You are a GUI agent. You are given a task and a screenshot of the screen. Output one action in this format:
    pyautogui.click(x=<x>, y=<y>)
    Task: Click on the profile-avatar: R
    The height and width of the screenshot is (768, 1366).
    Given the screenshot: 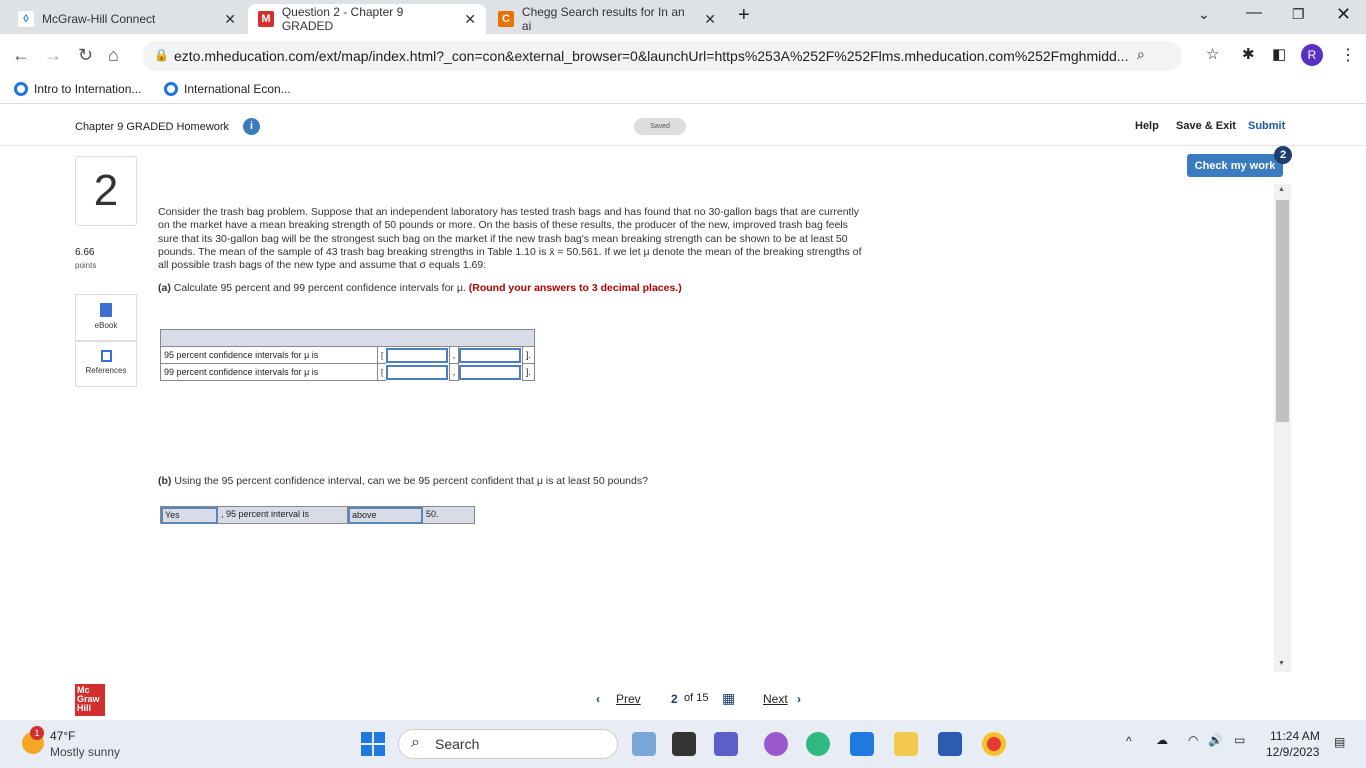 What is the action you would take?
    pyautogui.click(x=1312, y=55)
    